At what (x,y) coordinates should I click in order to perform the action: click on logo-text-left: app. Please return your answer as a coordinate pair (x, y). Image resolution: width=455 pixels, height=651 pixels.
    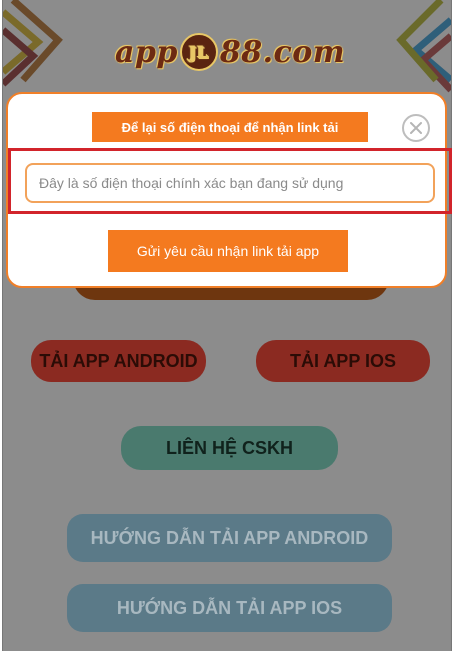
    Looking at the image, I should click on (146, 52).